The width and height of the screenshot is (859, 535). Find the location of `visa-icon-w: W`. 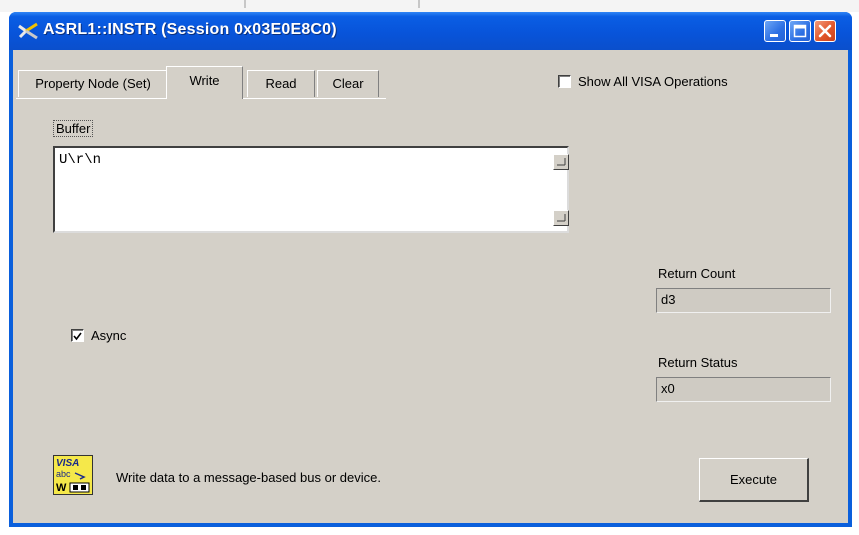

visa-icon-w: W is located at coordinates (61, 488).